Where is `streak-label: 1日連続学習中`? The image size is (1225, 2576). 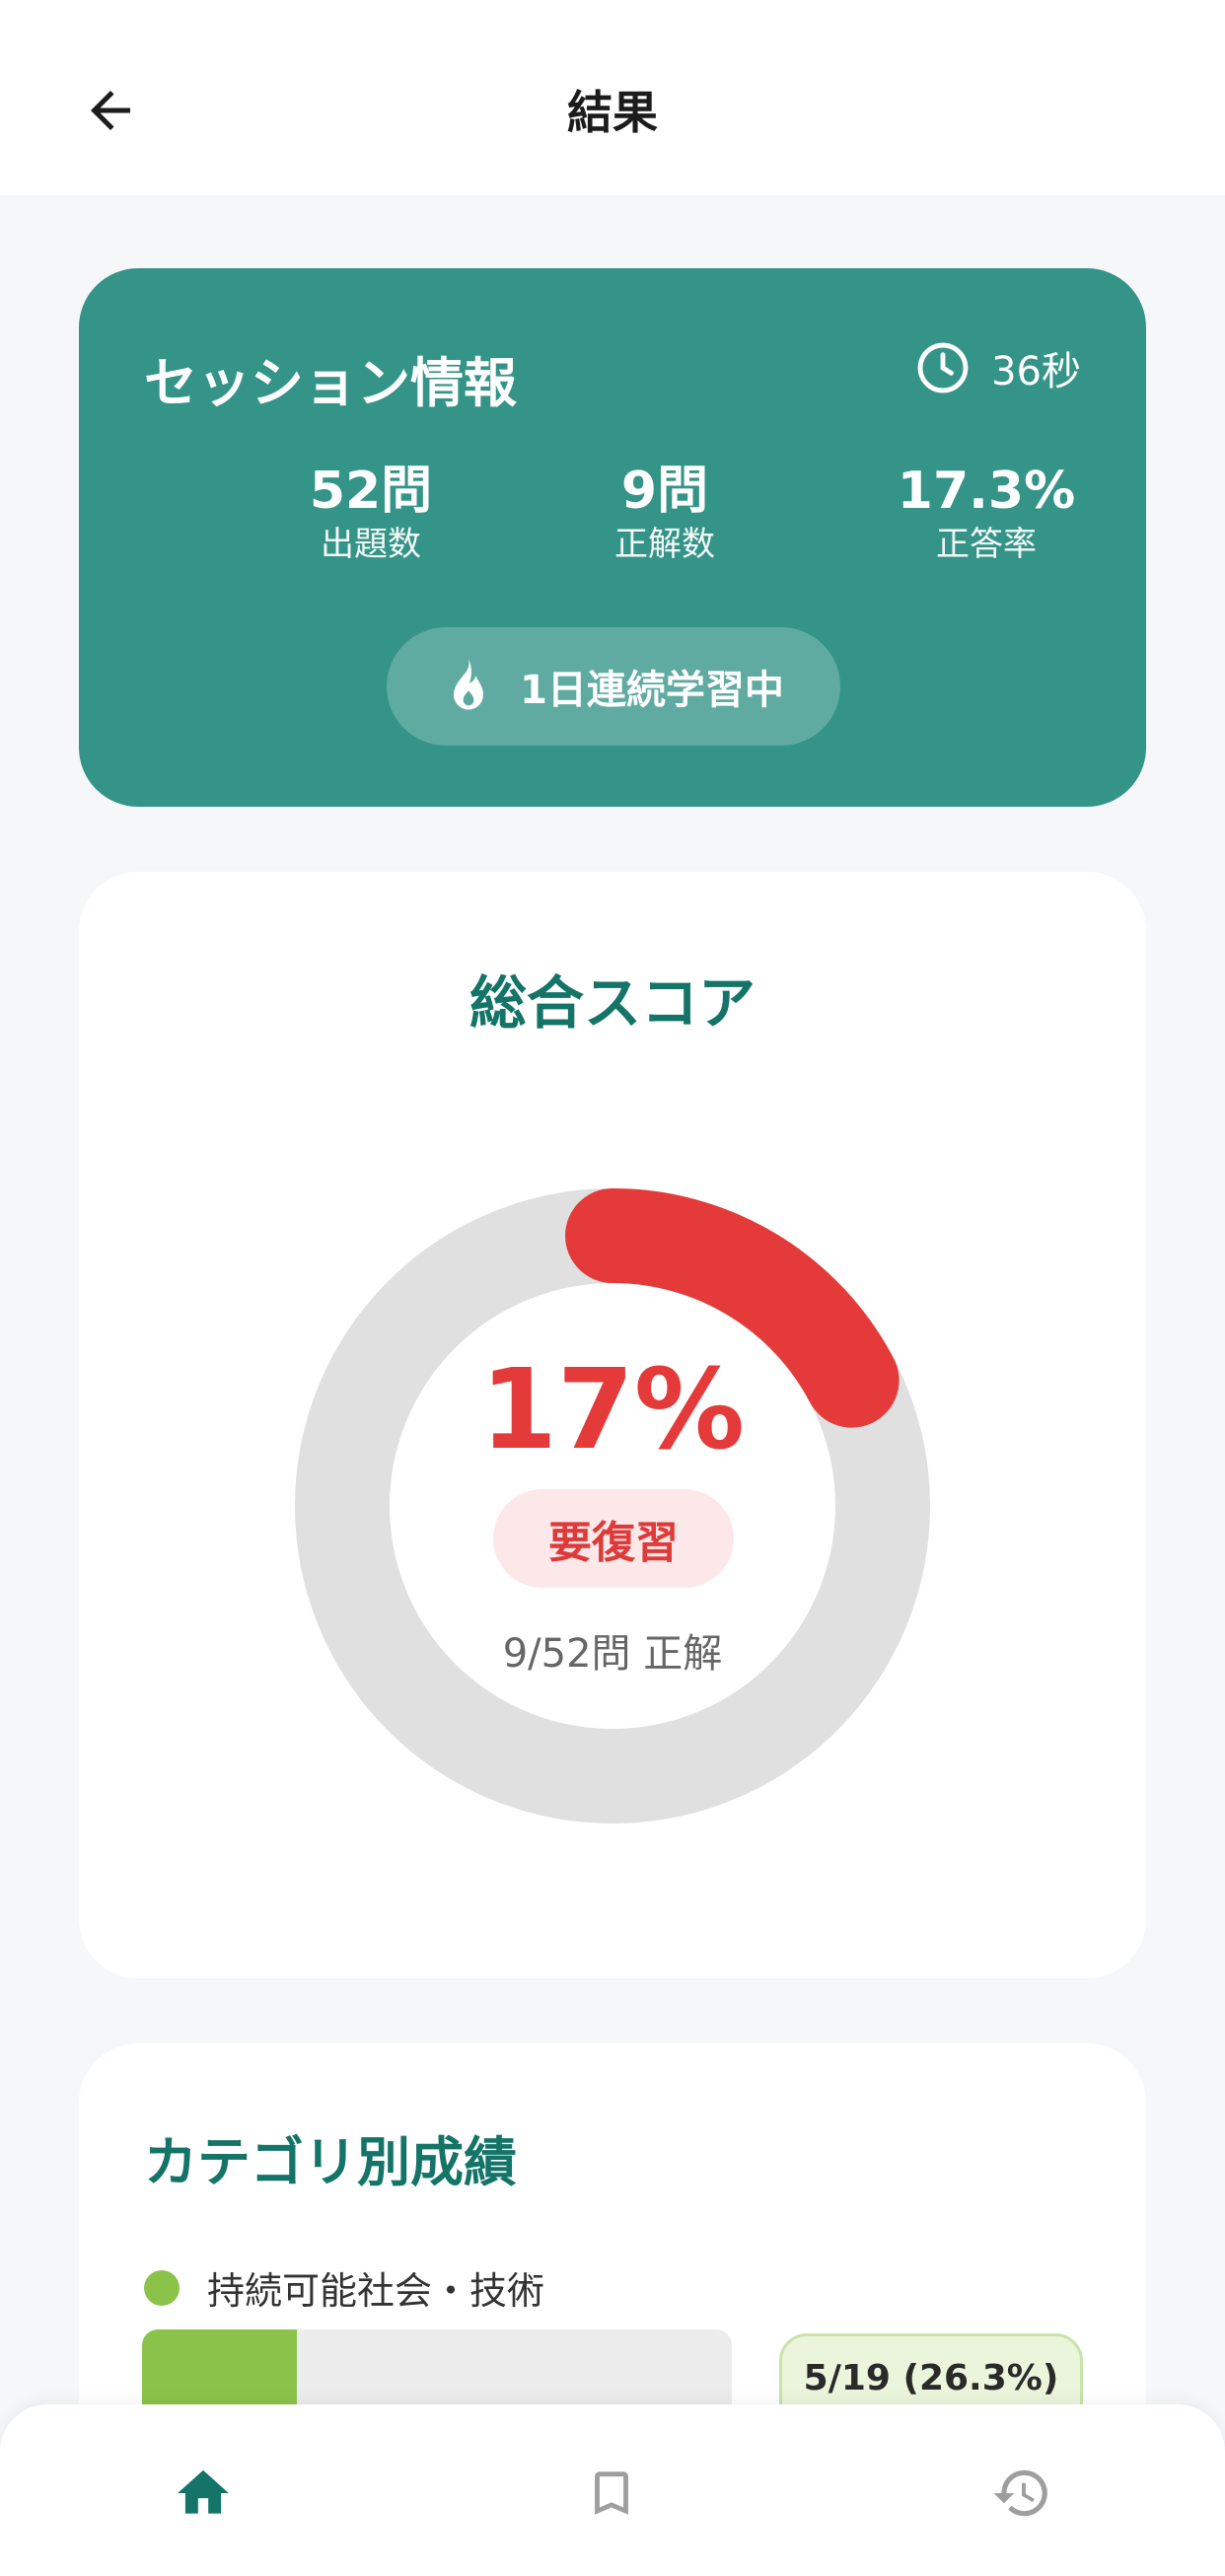
streak-label: 1日連続学習中 is located at coordinates (652, 690).